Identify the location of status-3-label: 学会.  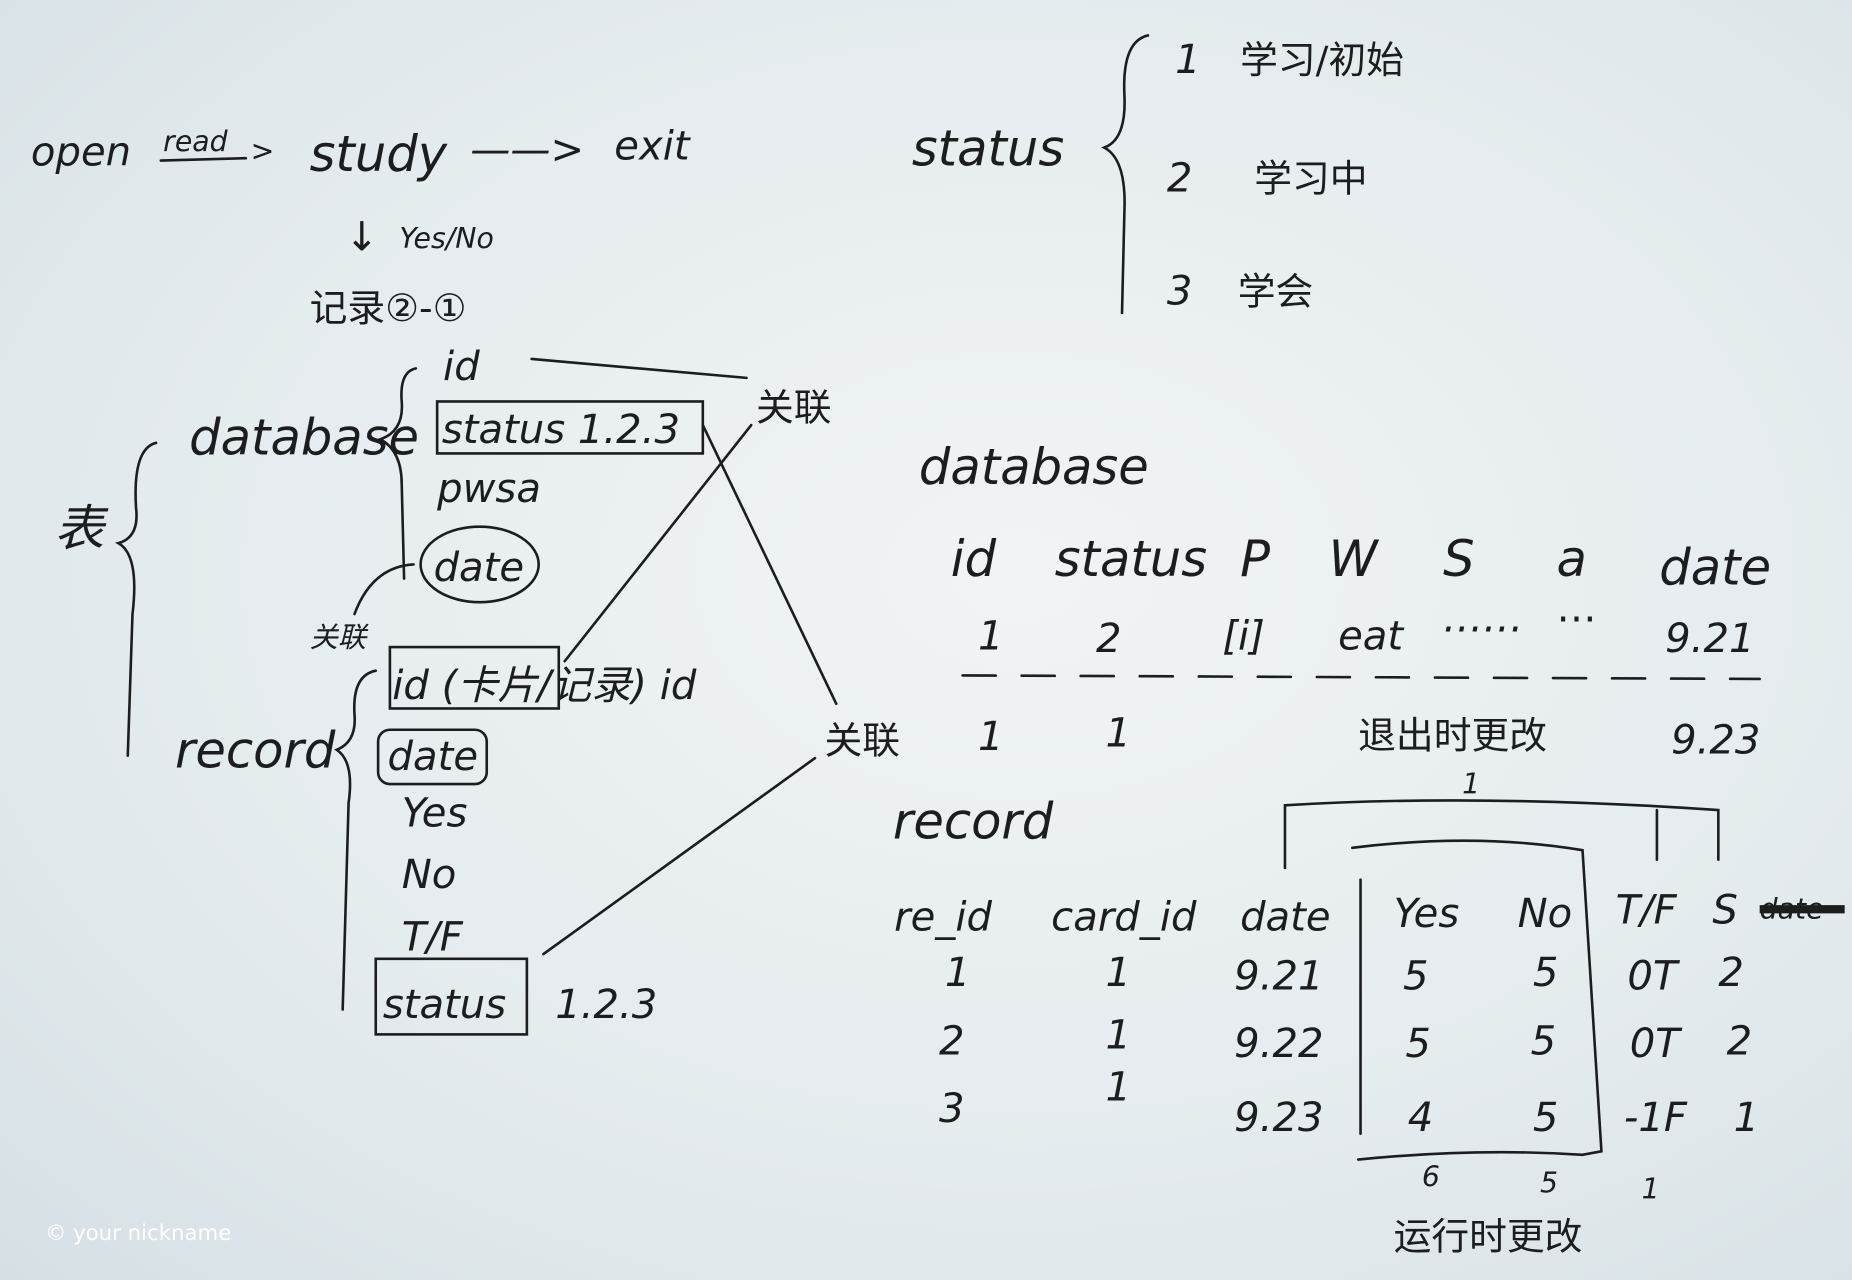
(1276, 292).